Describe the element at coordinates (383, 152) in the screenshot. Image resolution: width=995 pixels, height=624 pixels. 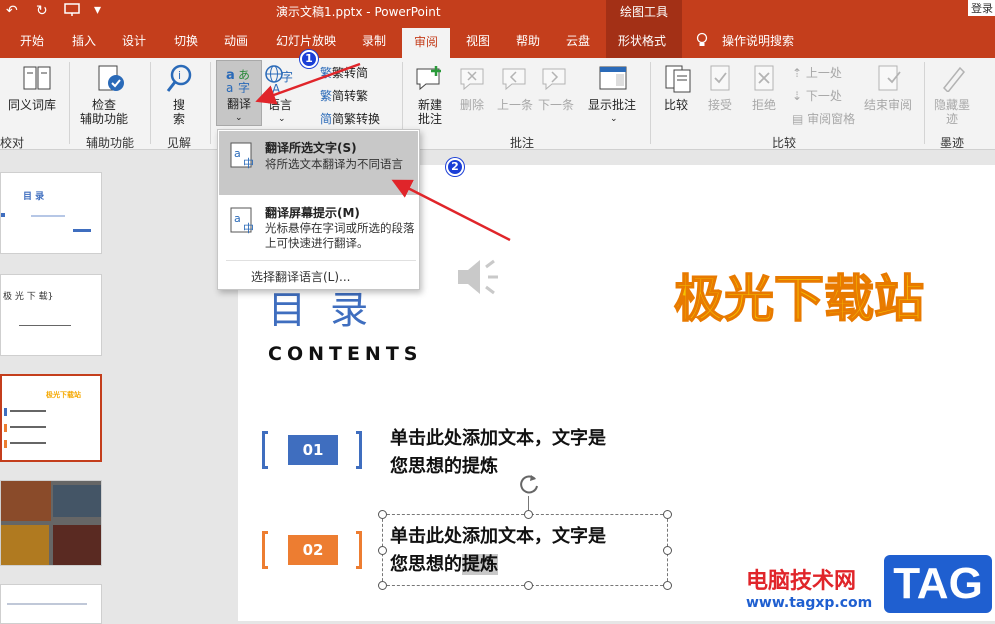
I see `annotation-arrows` at that location.